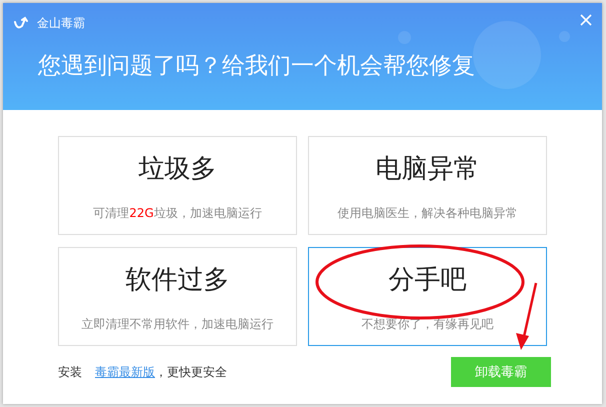 The height and width of the screenshot is (407, 606). Describe the element at coordinates (428, 213) in the screenshot. I see `option-description: 使用电脑医生，解决各种电脑异常` at that location.